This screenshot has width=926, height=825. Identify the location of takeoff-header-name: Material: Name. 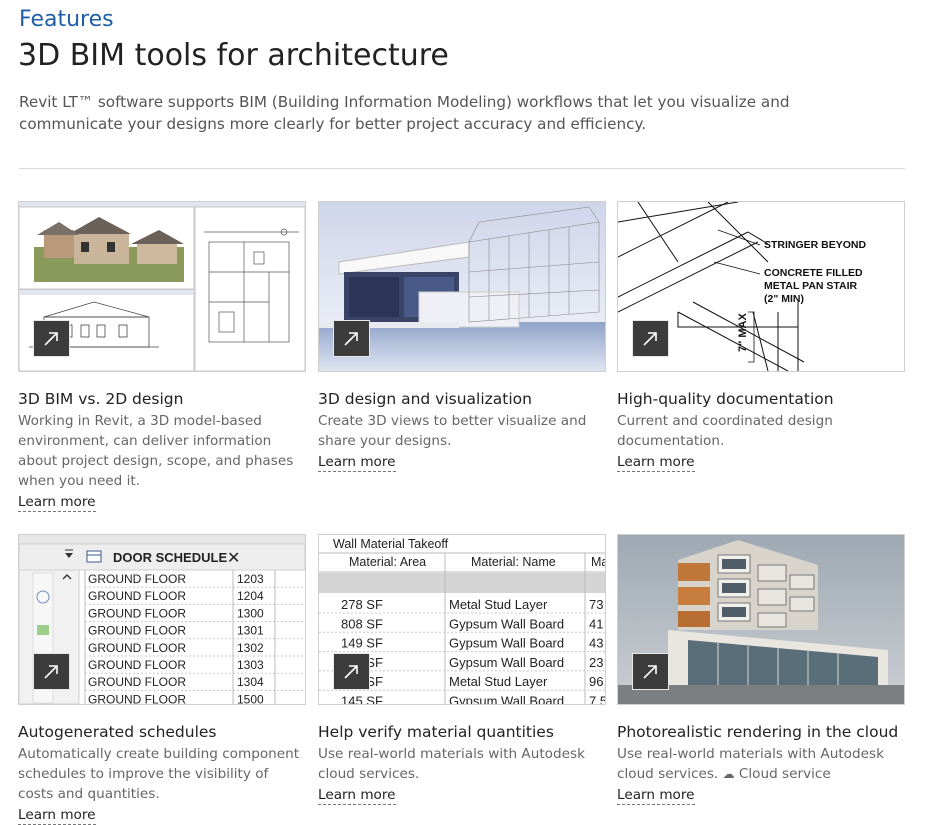
(513, 562).